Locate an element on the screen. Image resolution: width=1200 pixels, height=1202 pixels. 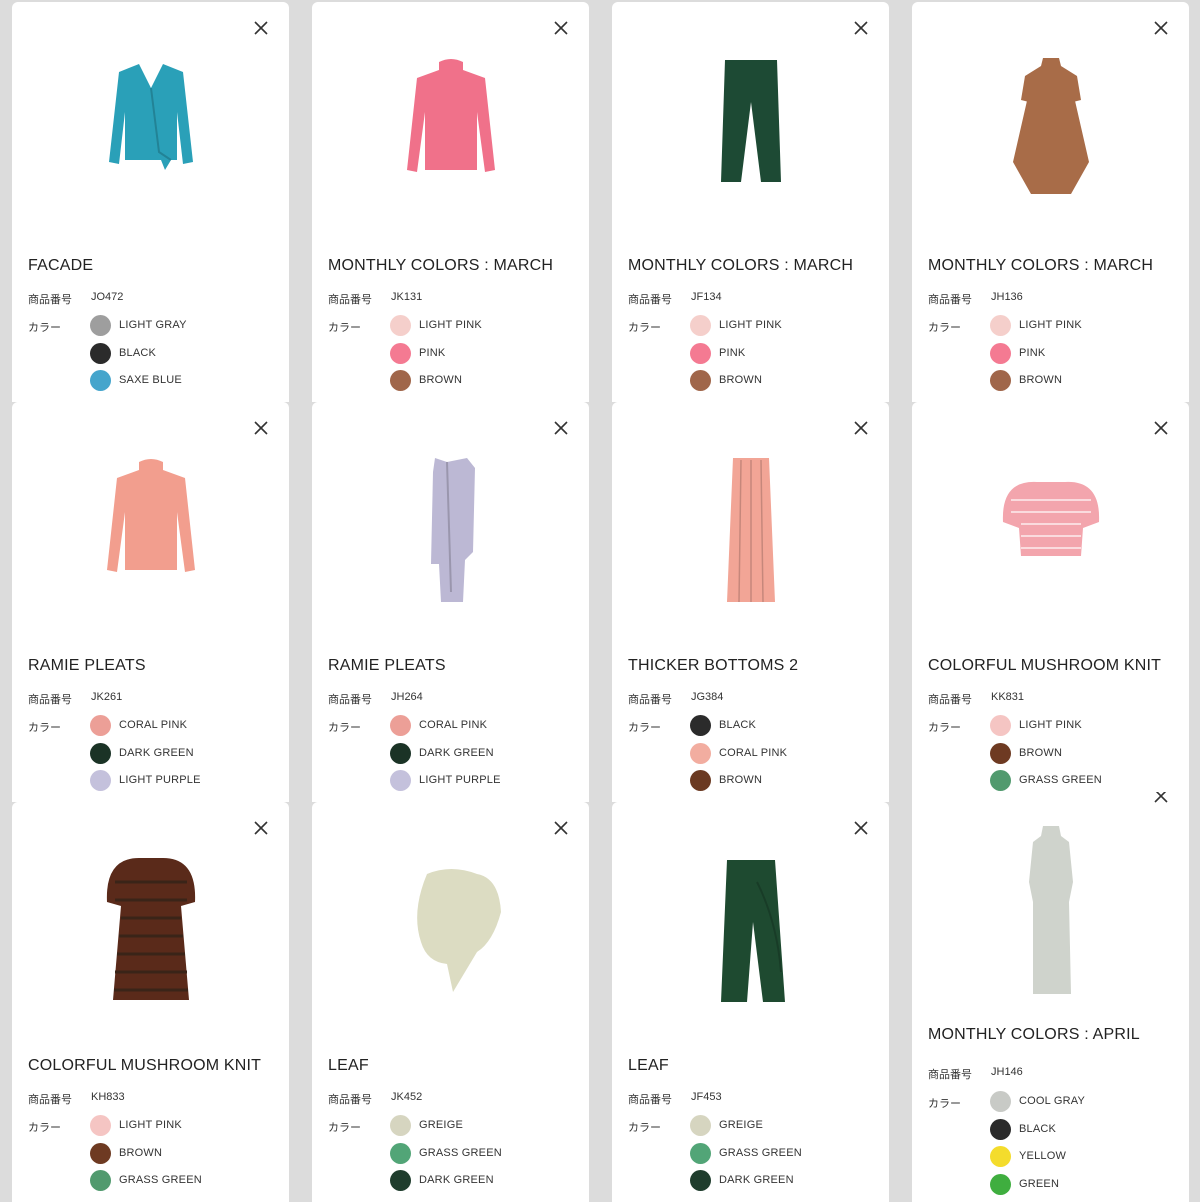
color-name: PINK is located at coordinates (732, 352).